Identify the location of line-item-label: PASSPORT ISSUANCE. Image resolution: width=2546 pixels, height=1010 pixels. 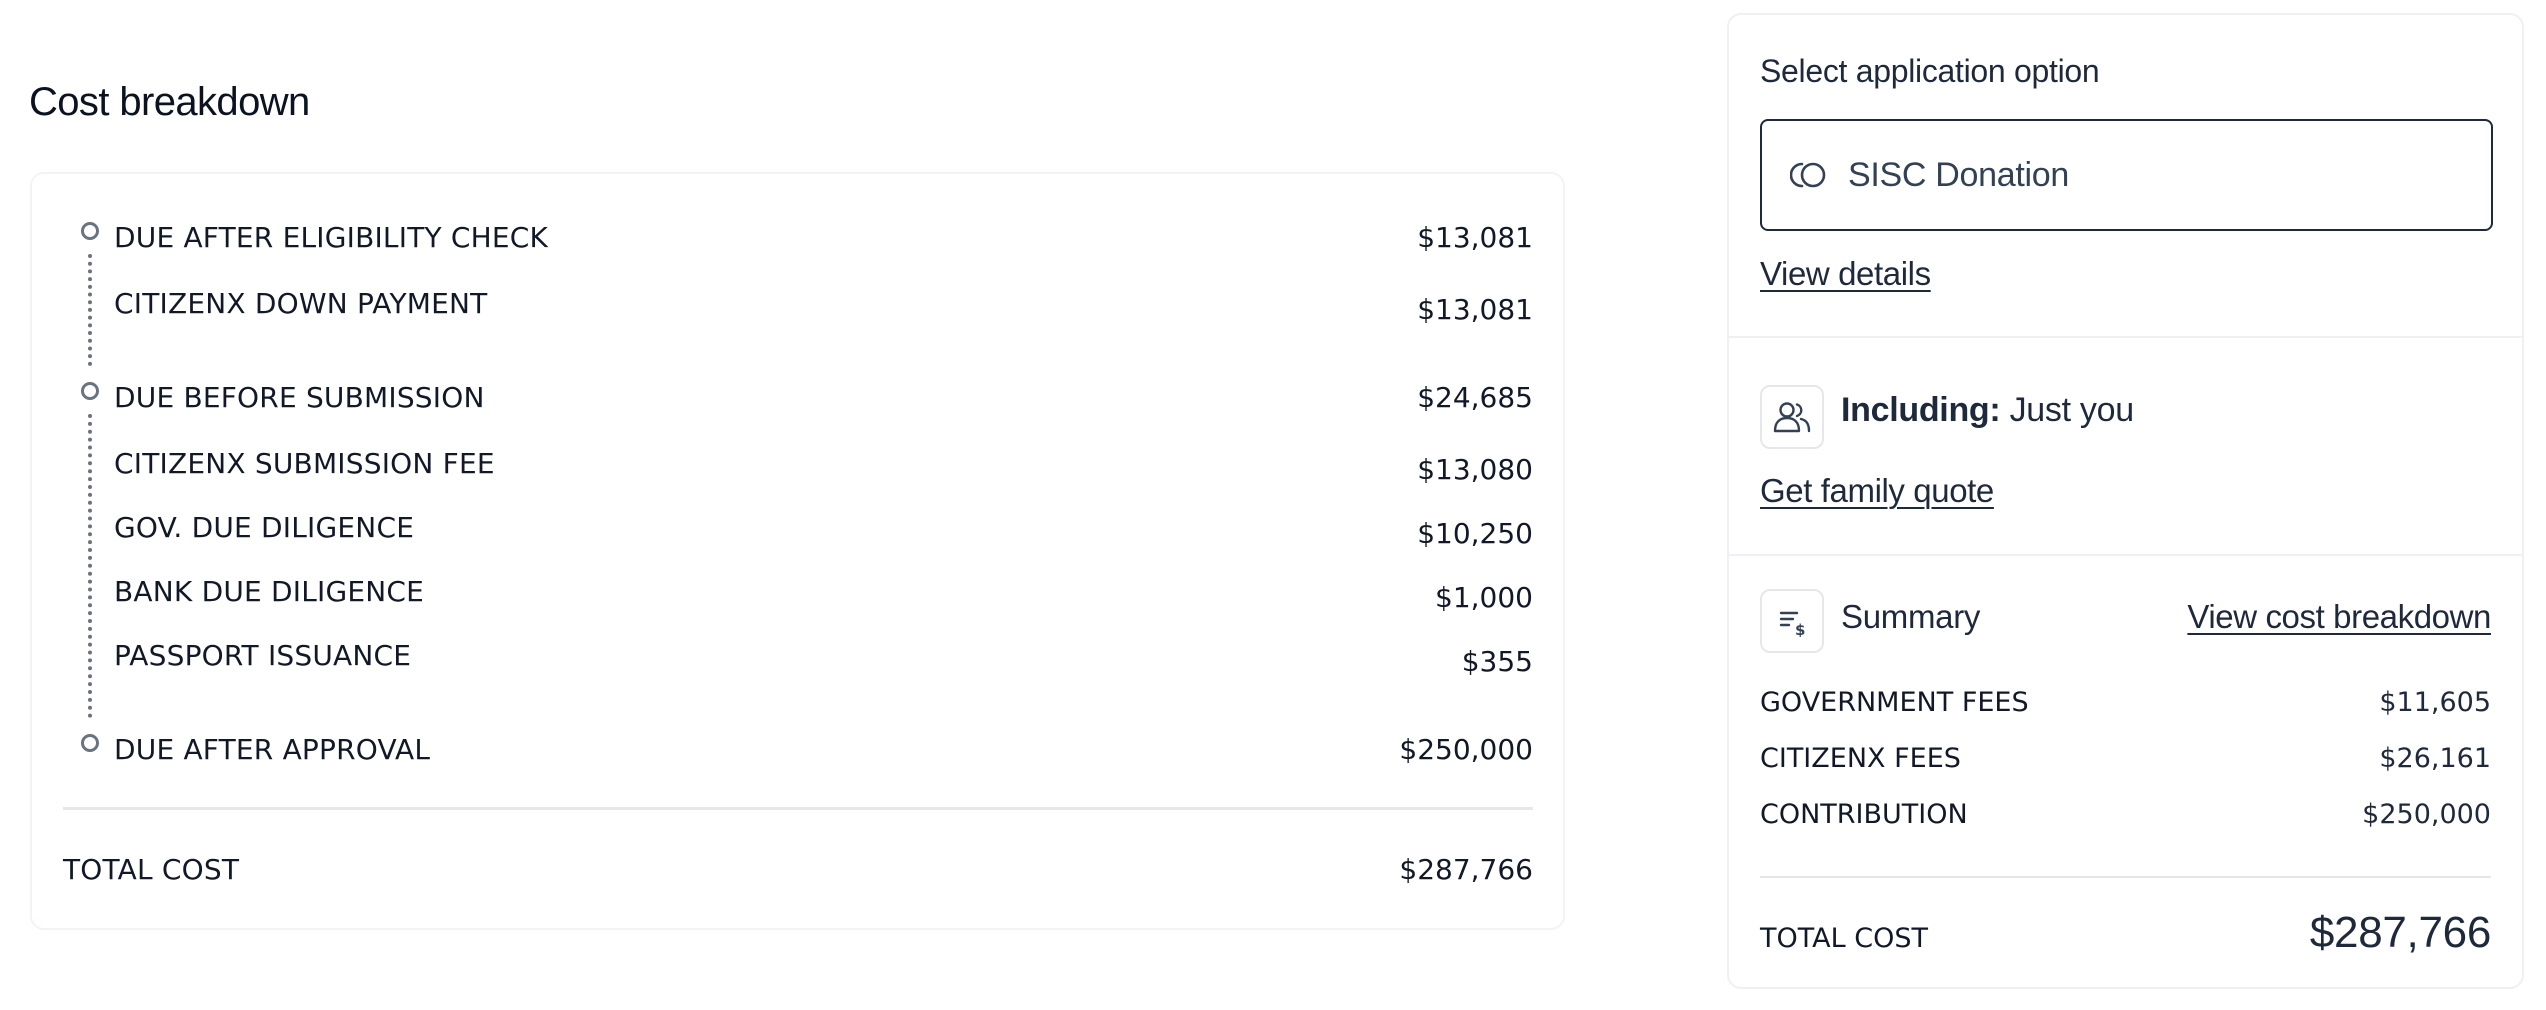
(263, 655).